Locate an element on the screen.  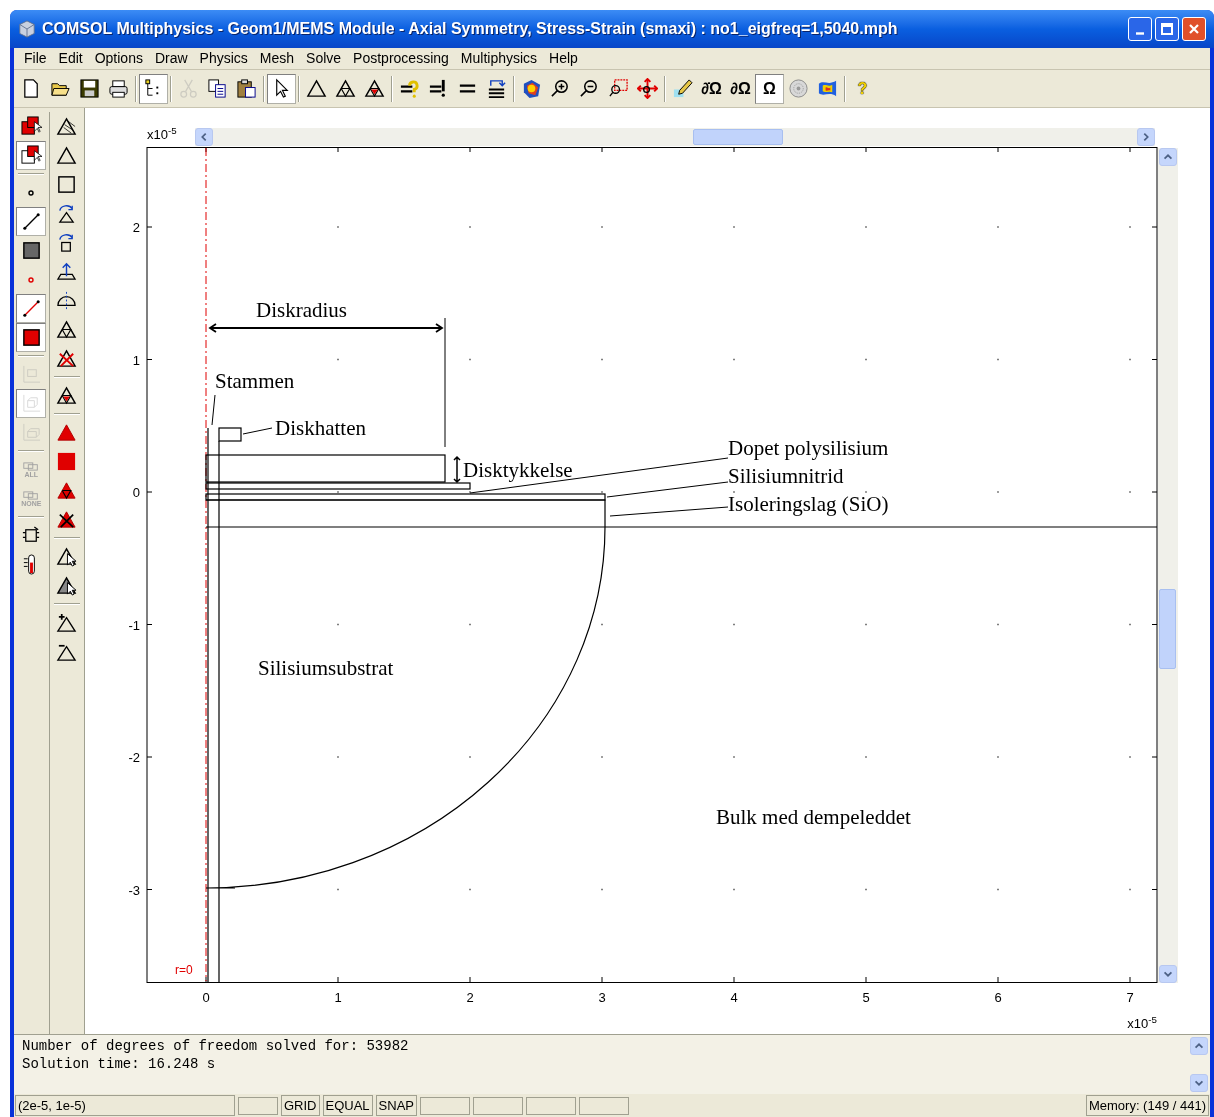
zoom-window-icon is located at coordinates (618, 88).